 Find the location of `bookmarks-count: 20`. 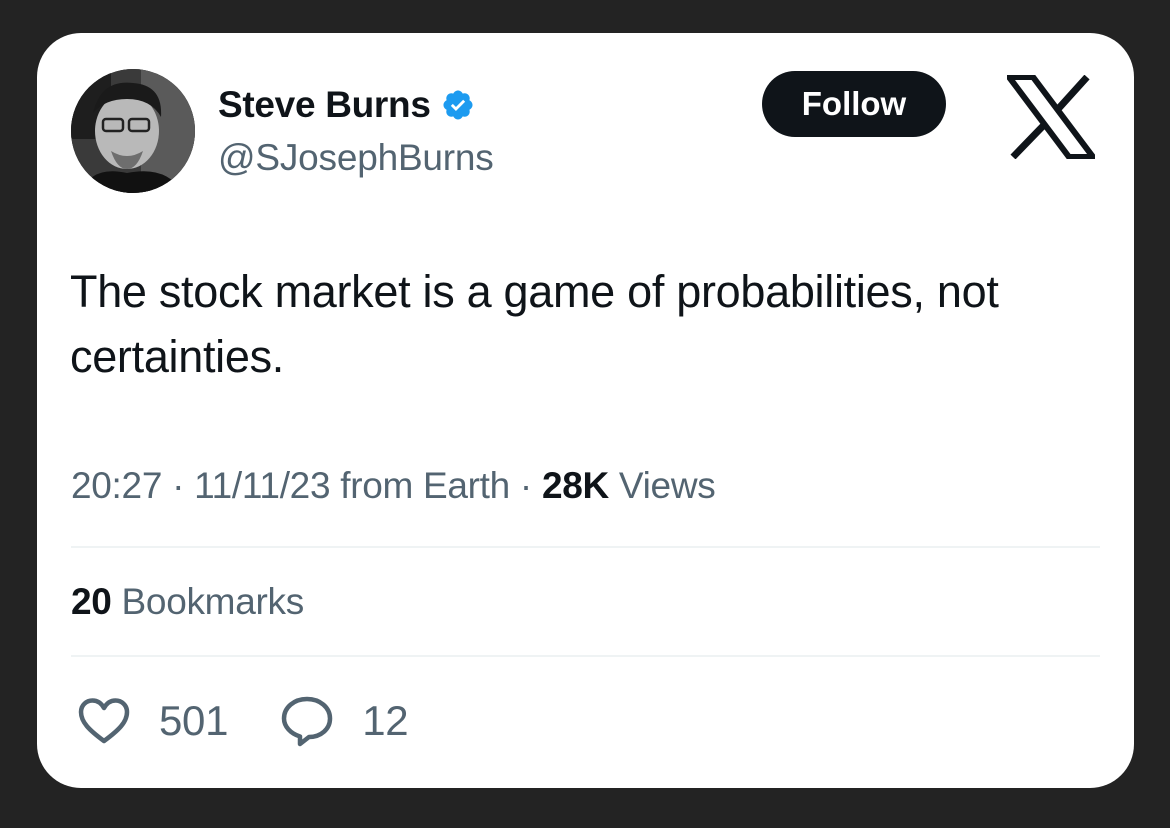

bookmarks-count: 20 is located at coordinates (91, 601).